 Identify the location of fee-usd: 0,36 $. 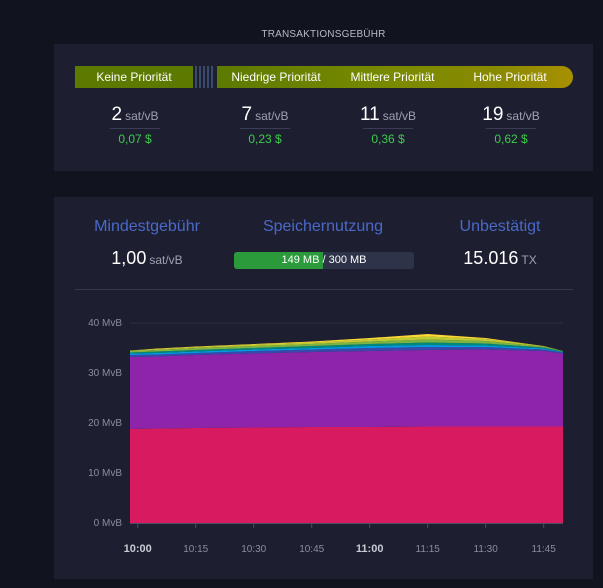
(388, 139).